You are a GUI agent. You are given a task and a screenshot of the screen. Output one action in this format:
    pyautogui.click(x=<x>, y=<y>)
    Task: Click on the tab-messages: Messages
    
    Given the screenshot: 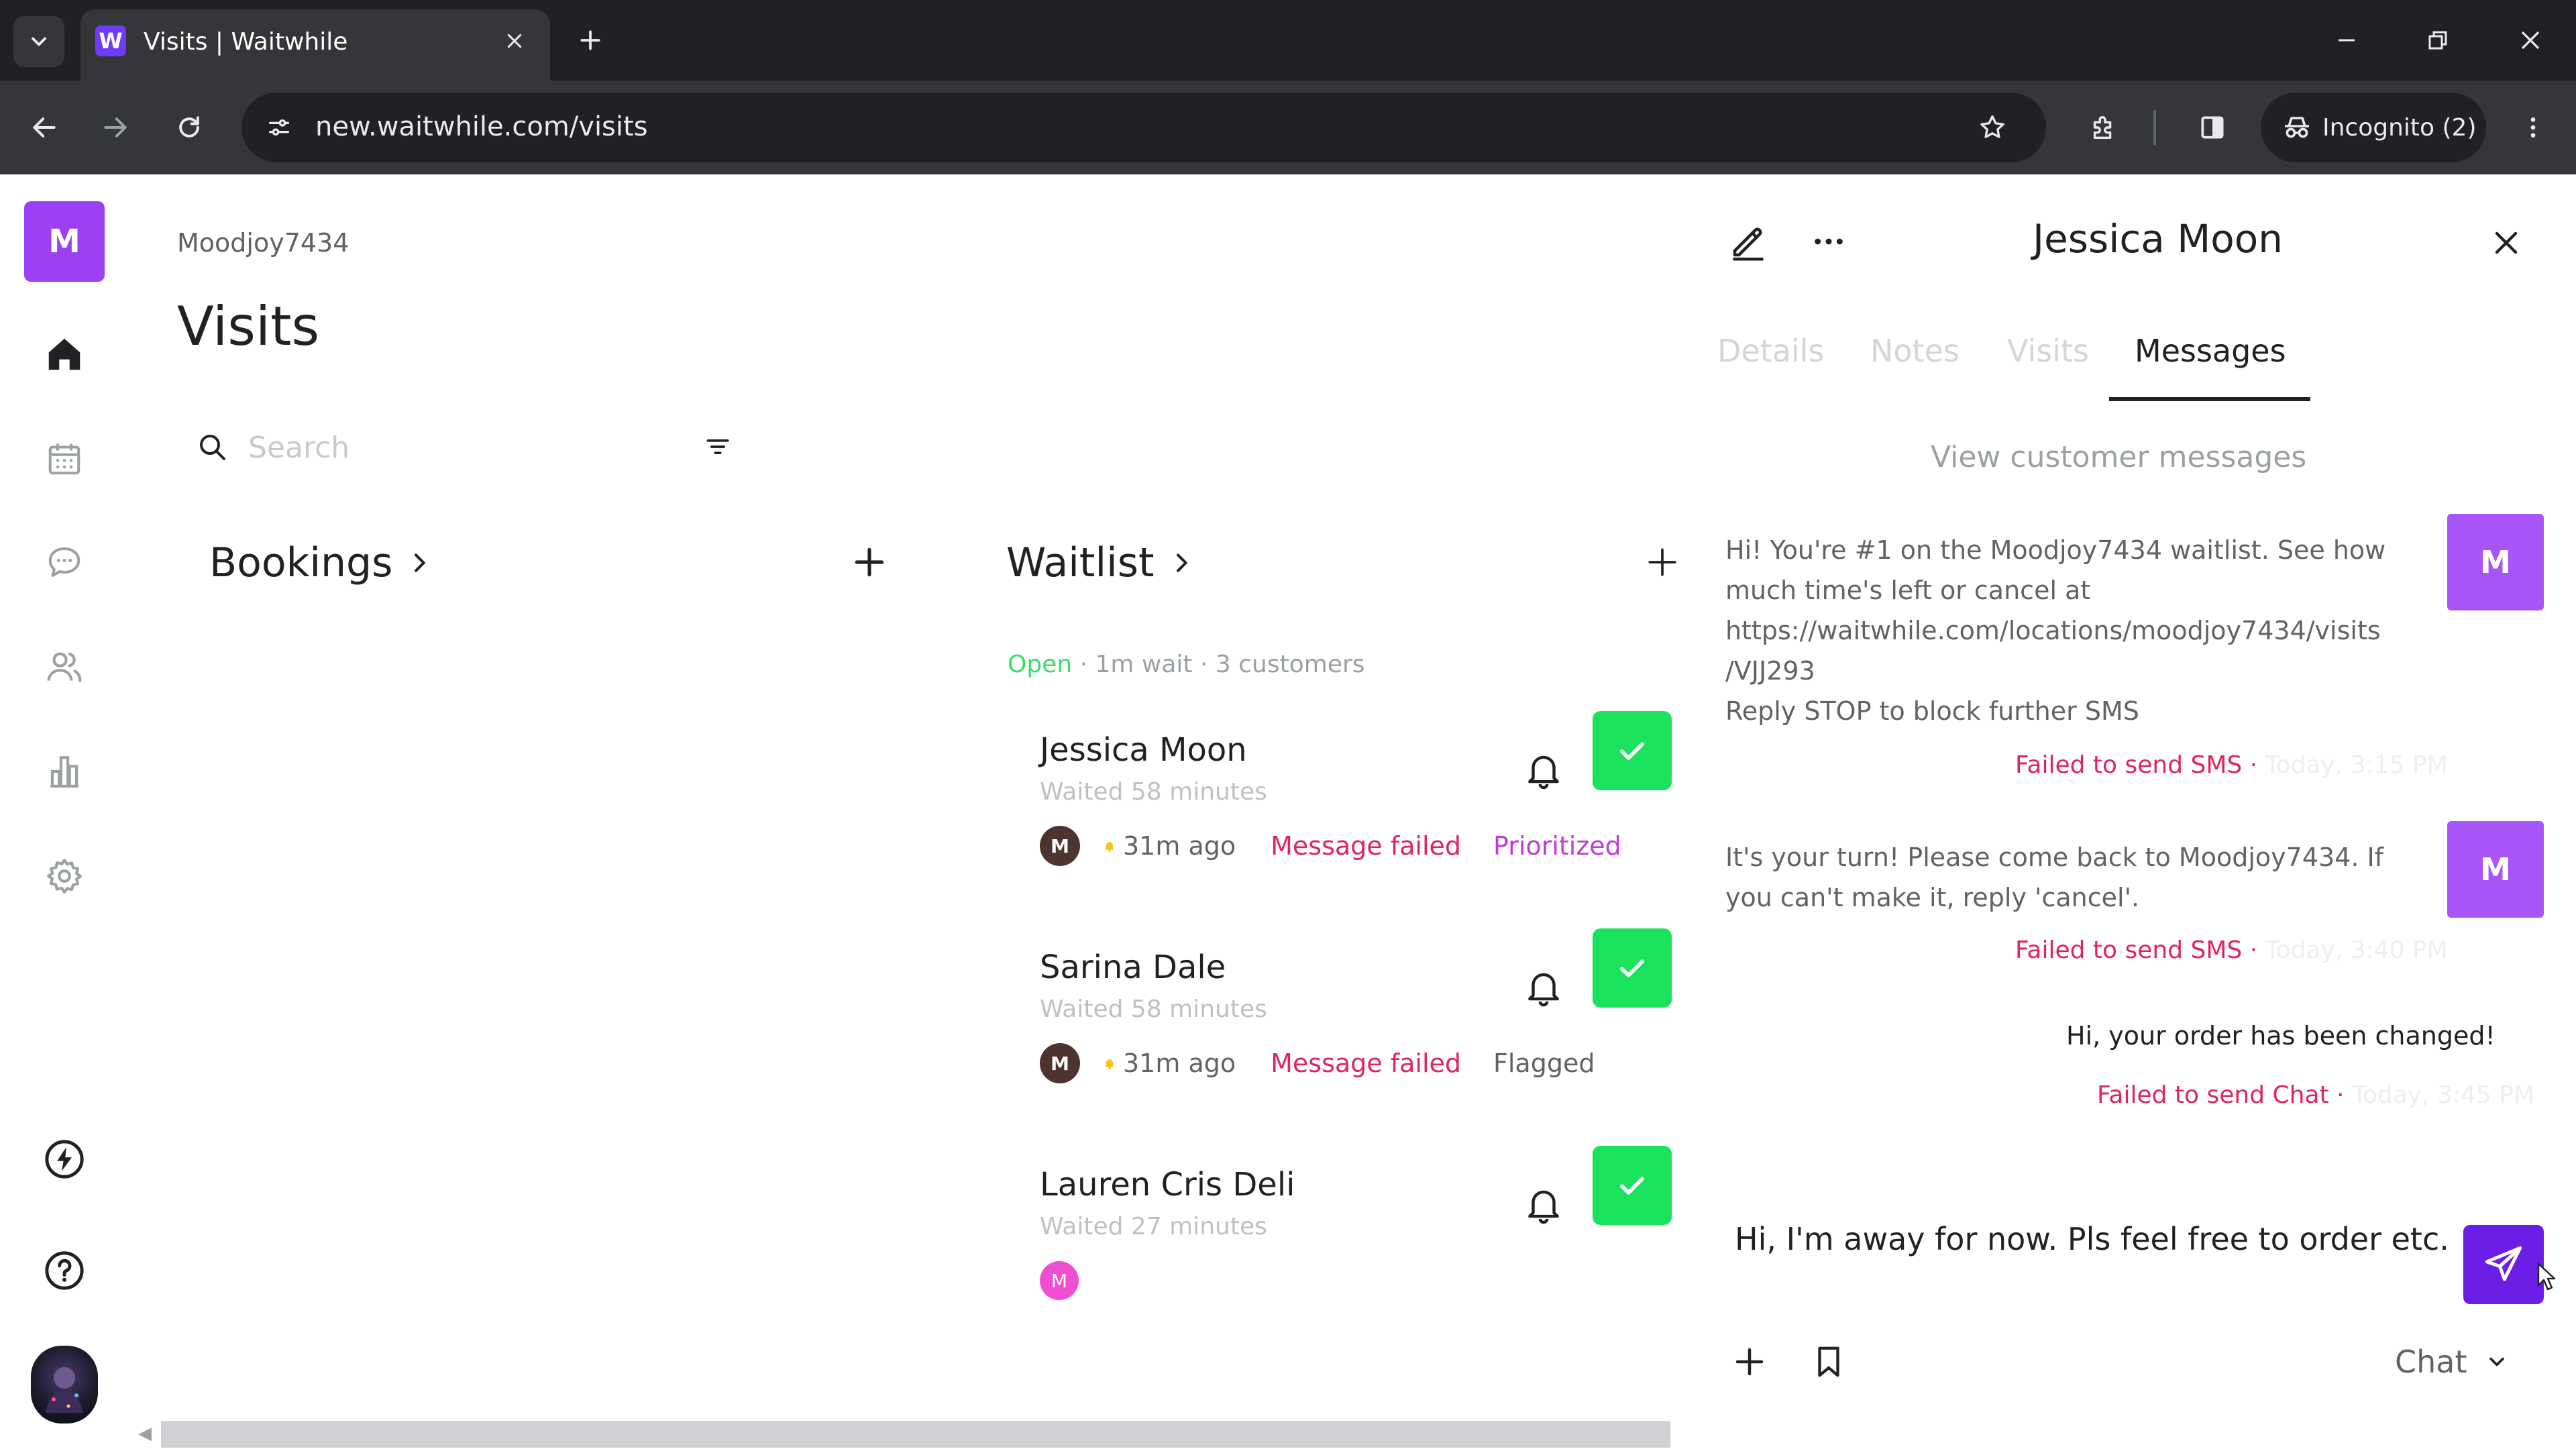 What is the action you would take?
    pyautogui.click(x=2210, y=351)
    